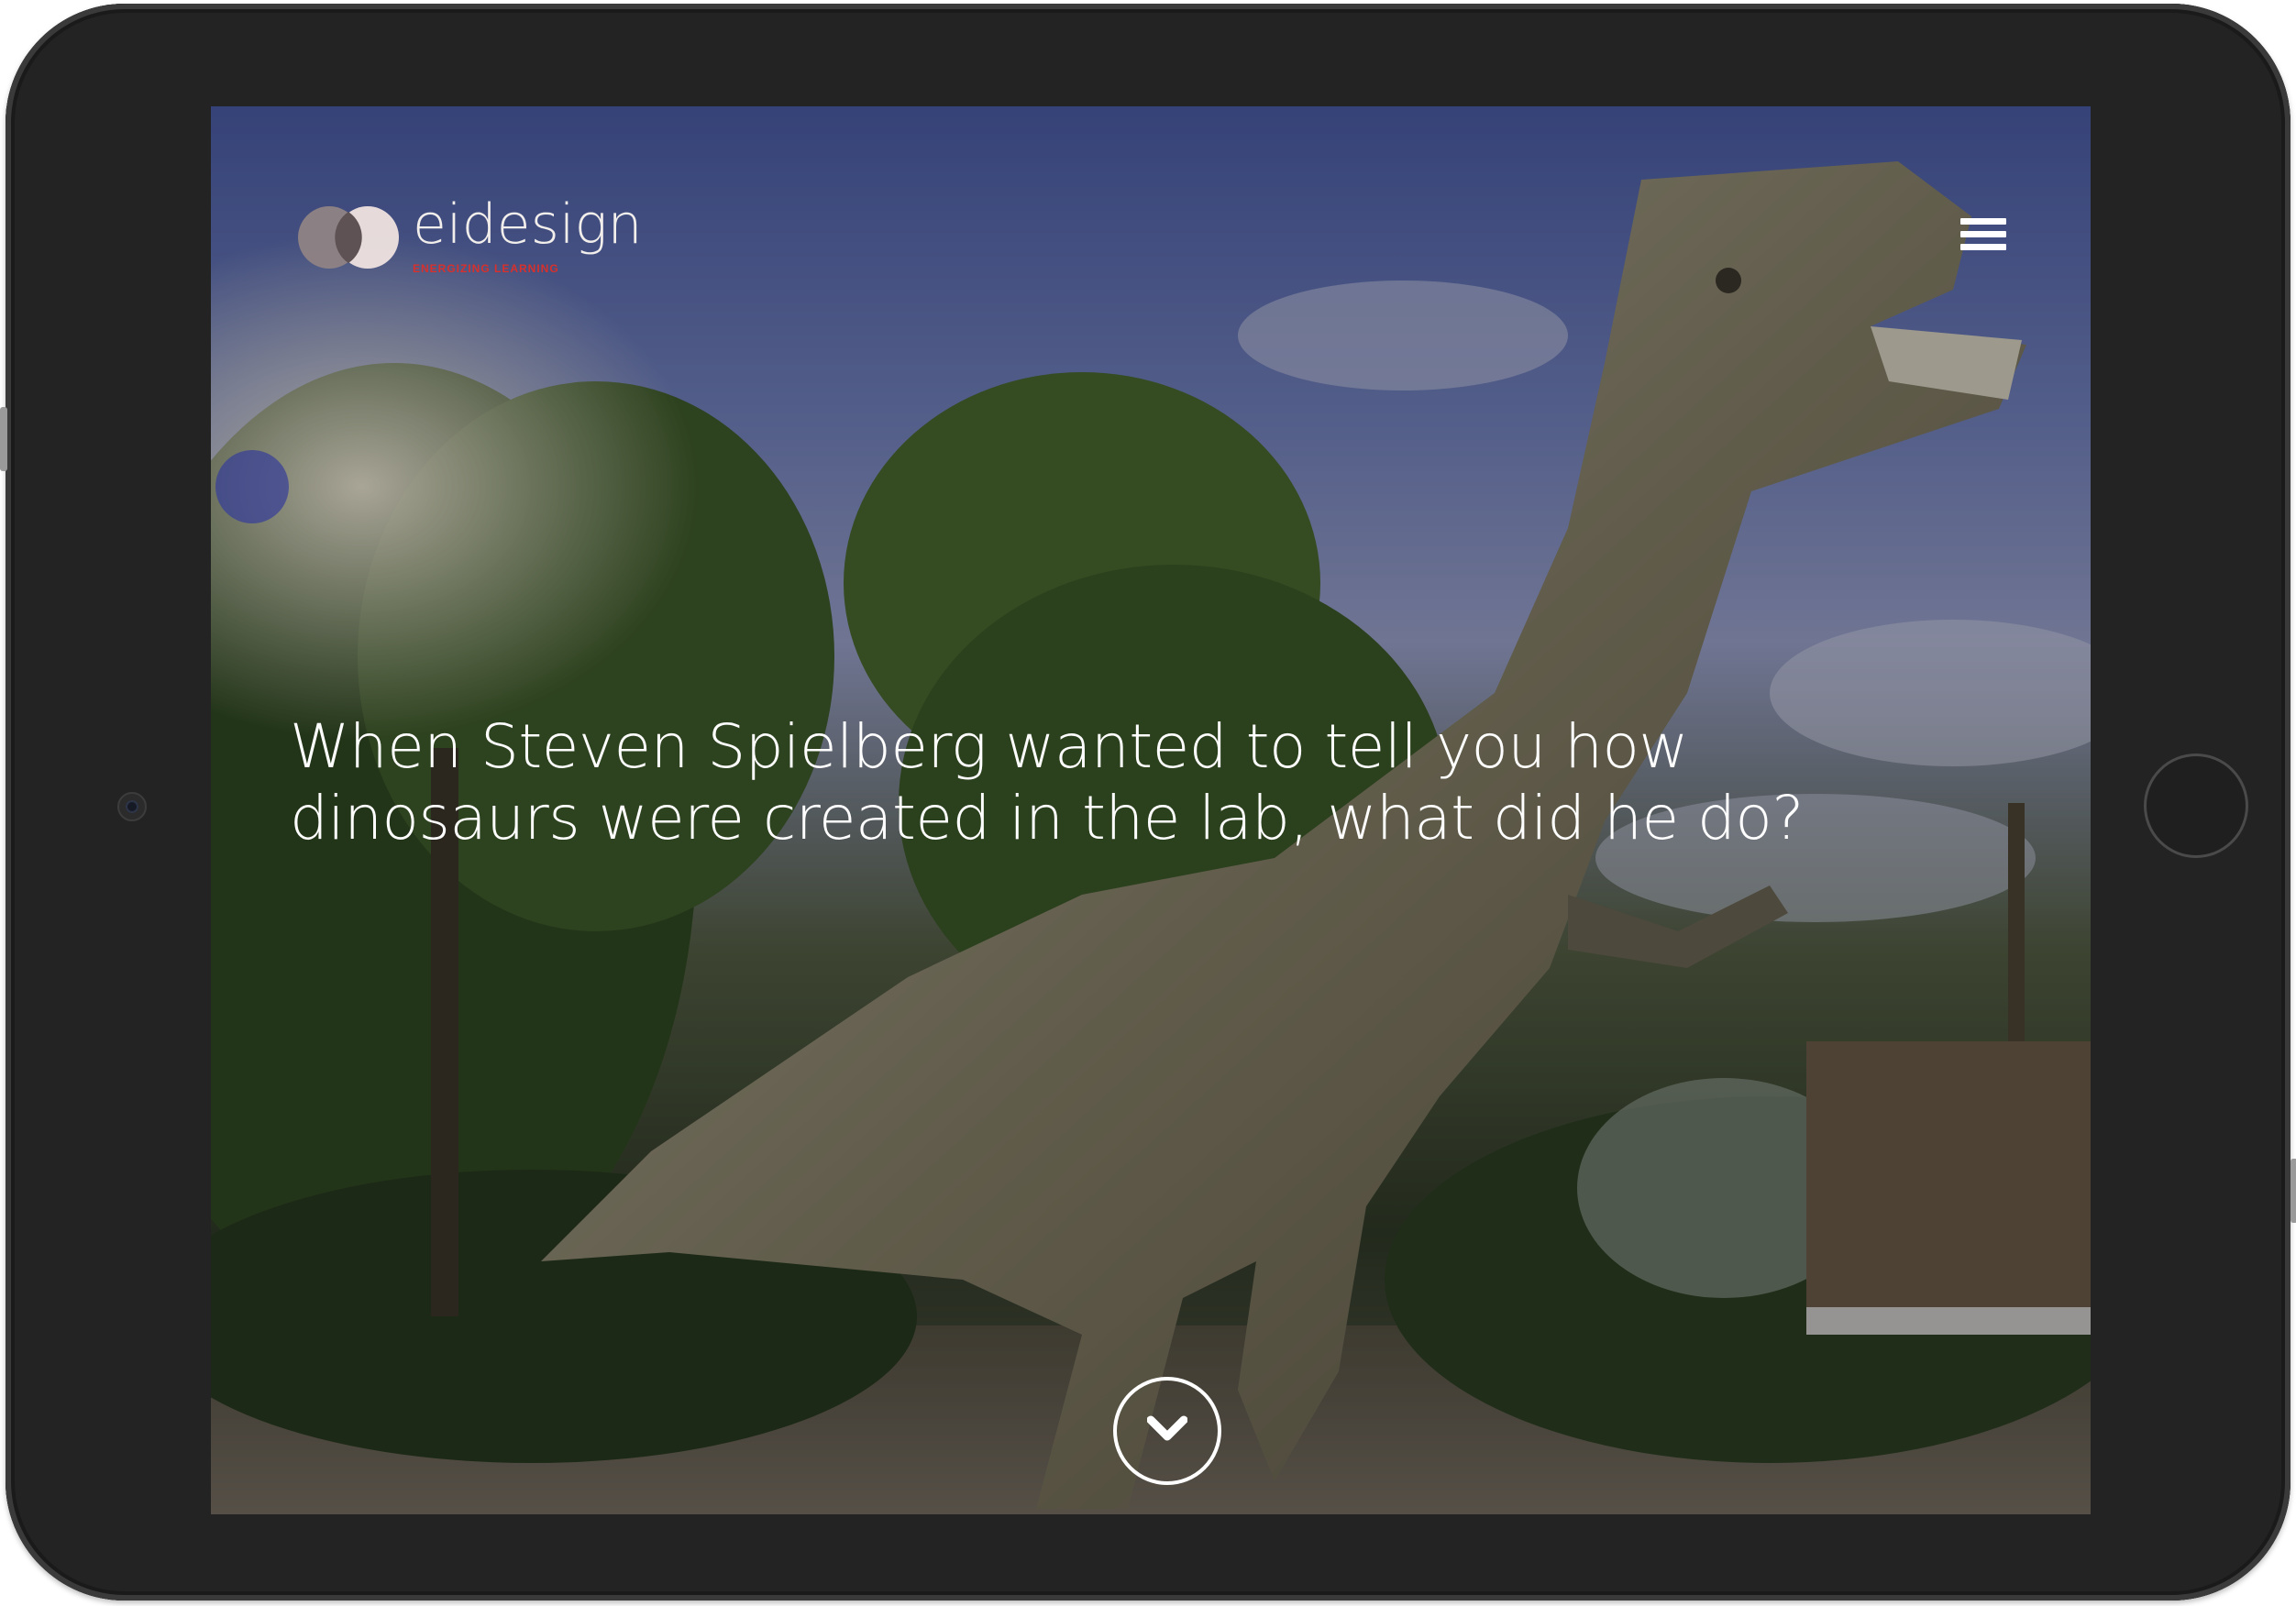 The width and height of the screenshot is (2296, 1606). I want to click on logo-mark-icon, so click(348, 237).